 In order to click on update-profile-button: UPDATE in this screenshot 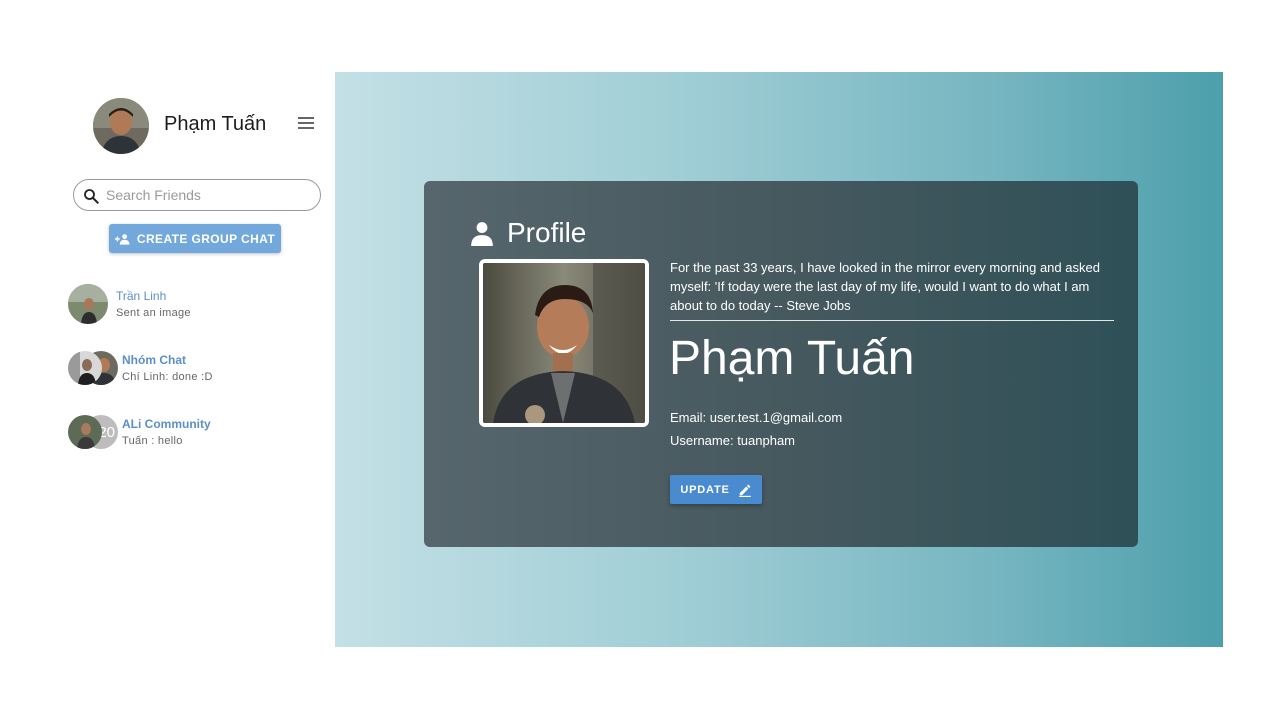, I will do `click(716, 489)`.